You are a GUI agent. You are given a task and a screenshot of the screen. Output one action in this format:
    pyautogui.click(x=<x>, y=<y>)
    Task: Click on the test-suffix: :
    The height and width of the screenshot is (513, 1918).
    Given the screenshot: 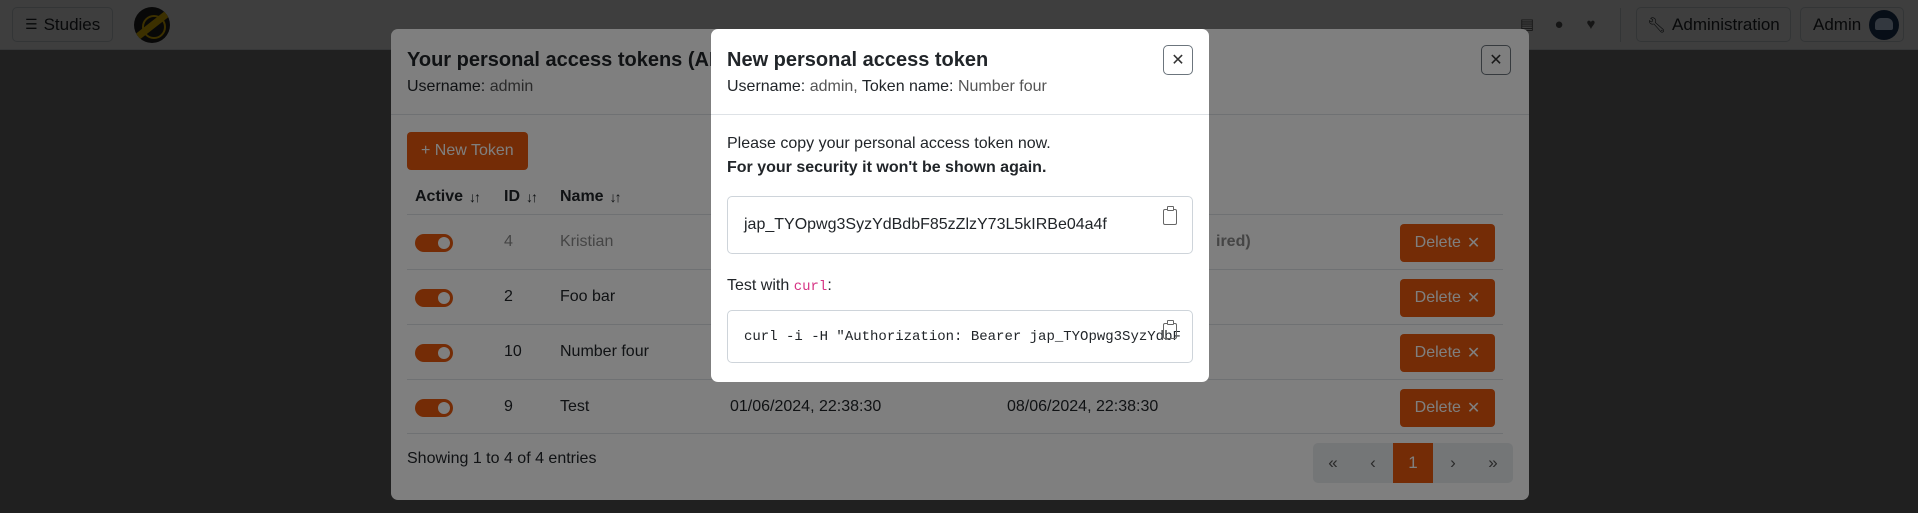 What is the action you would take?
    pyautogui.click(x=829, y=285)
    